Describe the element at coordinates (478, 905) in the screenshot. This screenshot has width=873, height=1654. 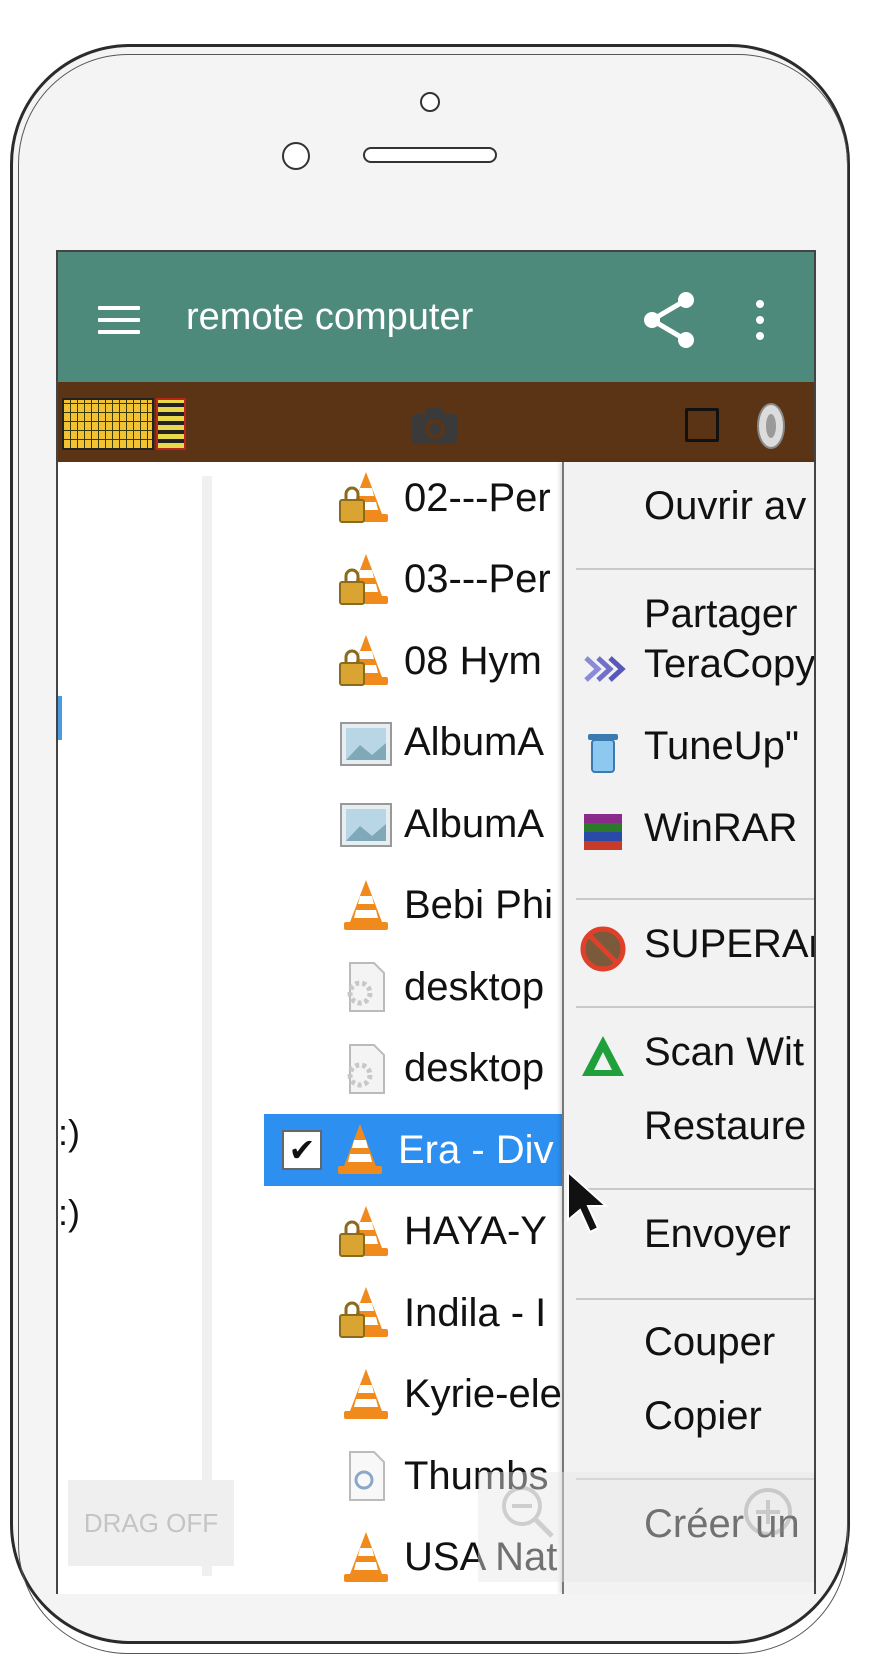
I see `file-name: Bebi Phi` at that location.